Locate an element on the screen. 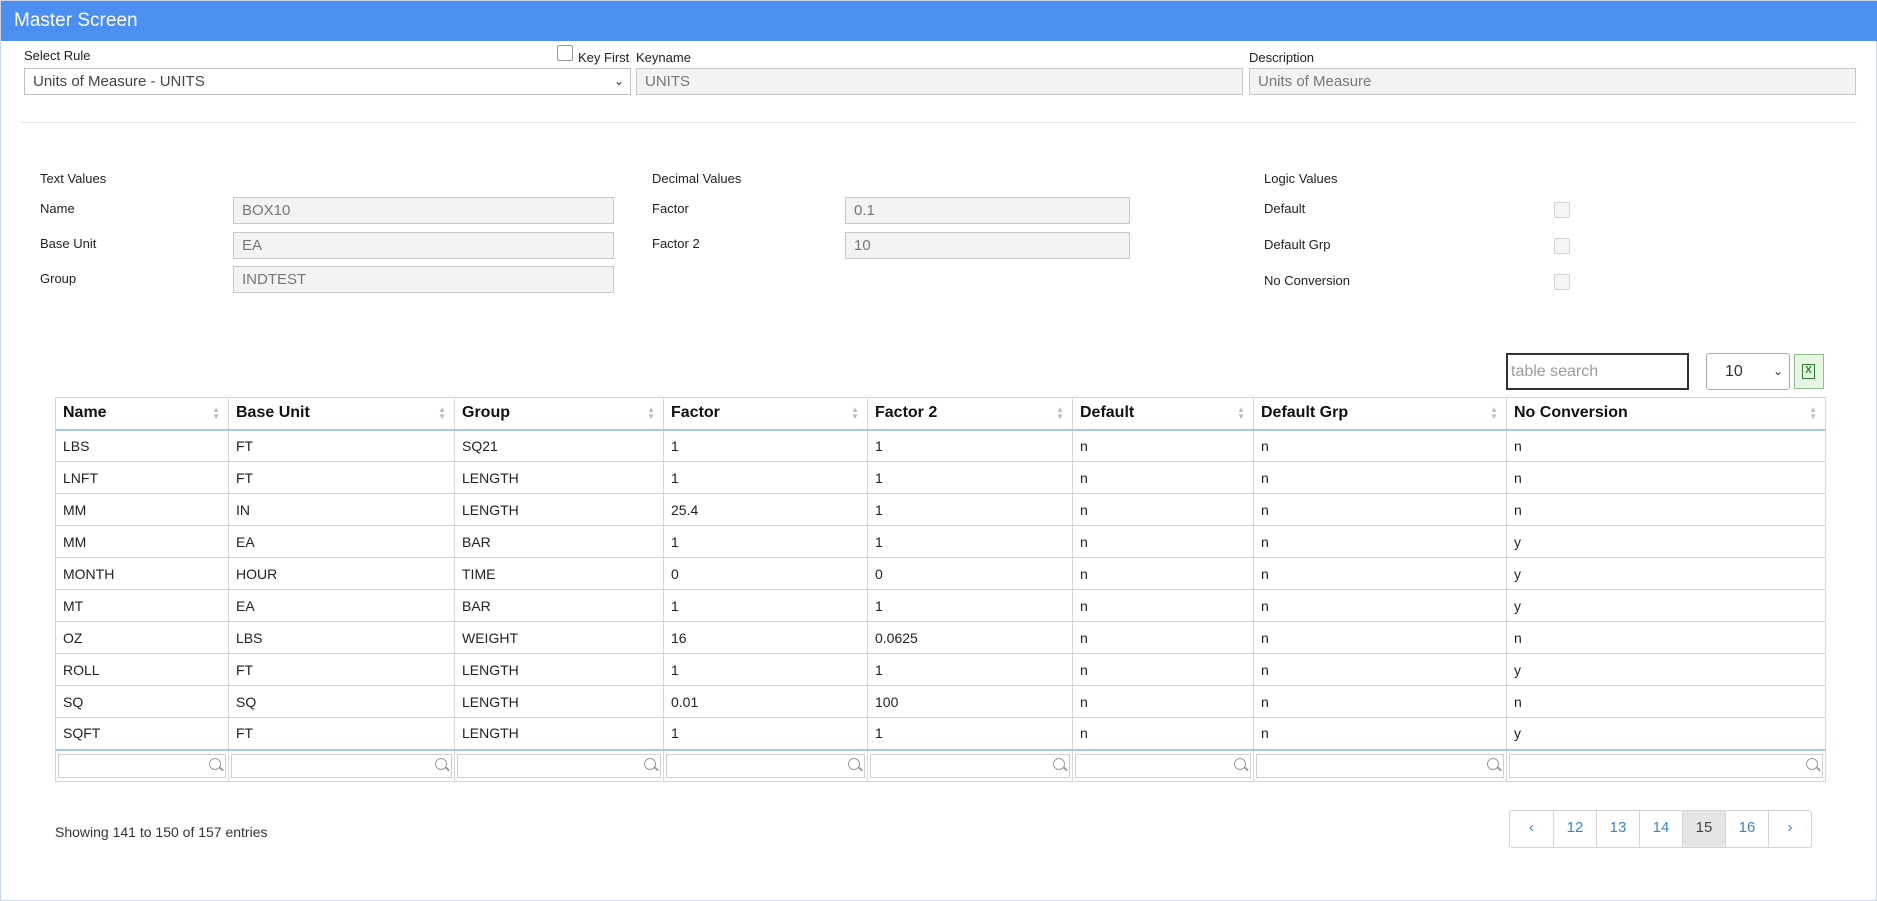 This screenshot has height=901, width=1877. column-header-label: Group is located at coordinates (486, 413).